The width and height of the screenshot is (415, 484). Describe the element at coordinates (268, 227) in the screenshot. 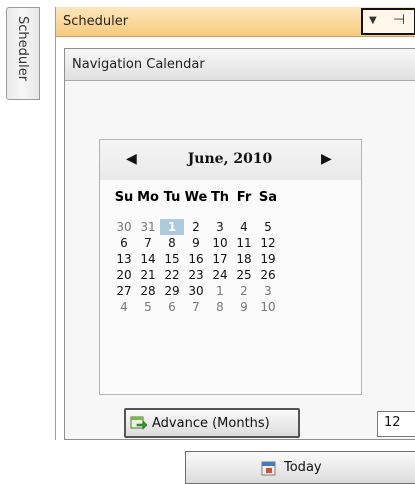

I see `calendar-day: 5` at that location.